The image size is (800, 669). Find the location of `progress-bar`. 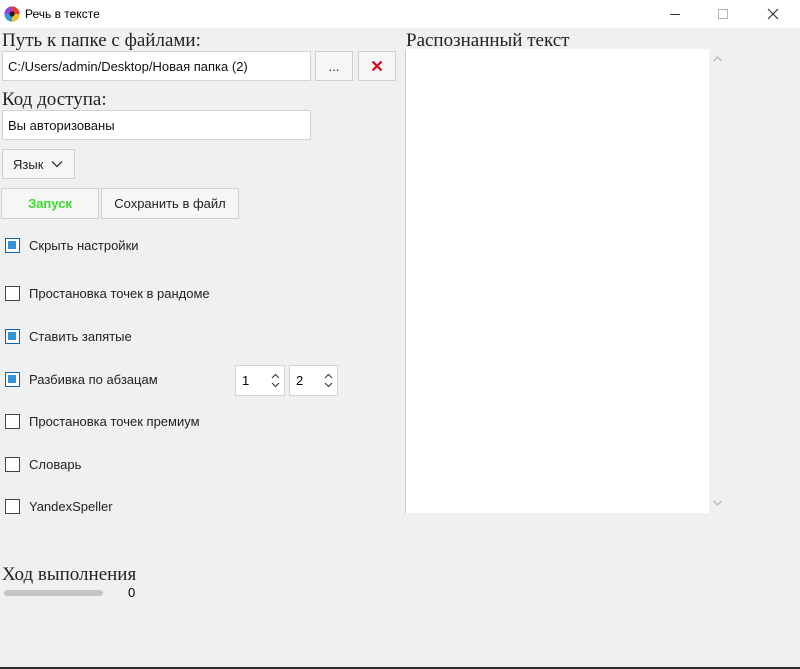

progress-bar is located at coordinates (53, 593).